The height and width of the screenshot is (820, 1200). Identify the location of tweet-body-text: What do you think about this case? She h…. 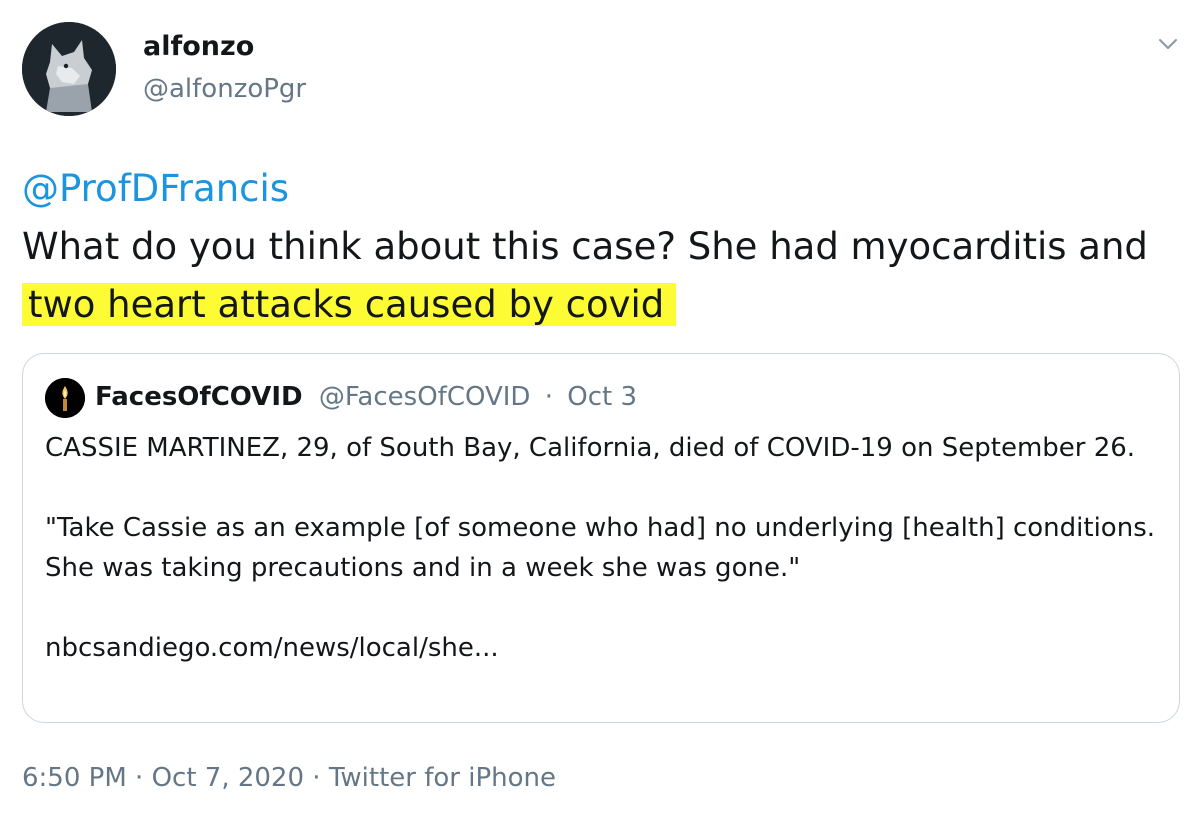
(585, 246).